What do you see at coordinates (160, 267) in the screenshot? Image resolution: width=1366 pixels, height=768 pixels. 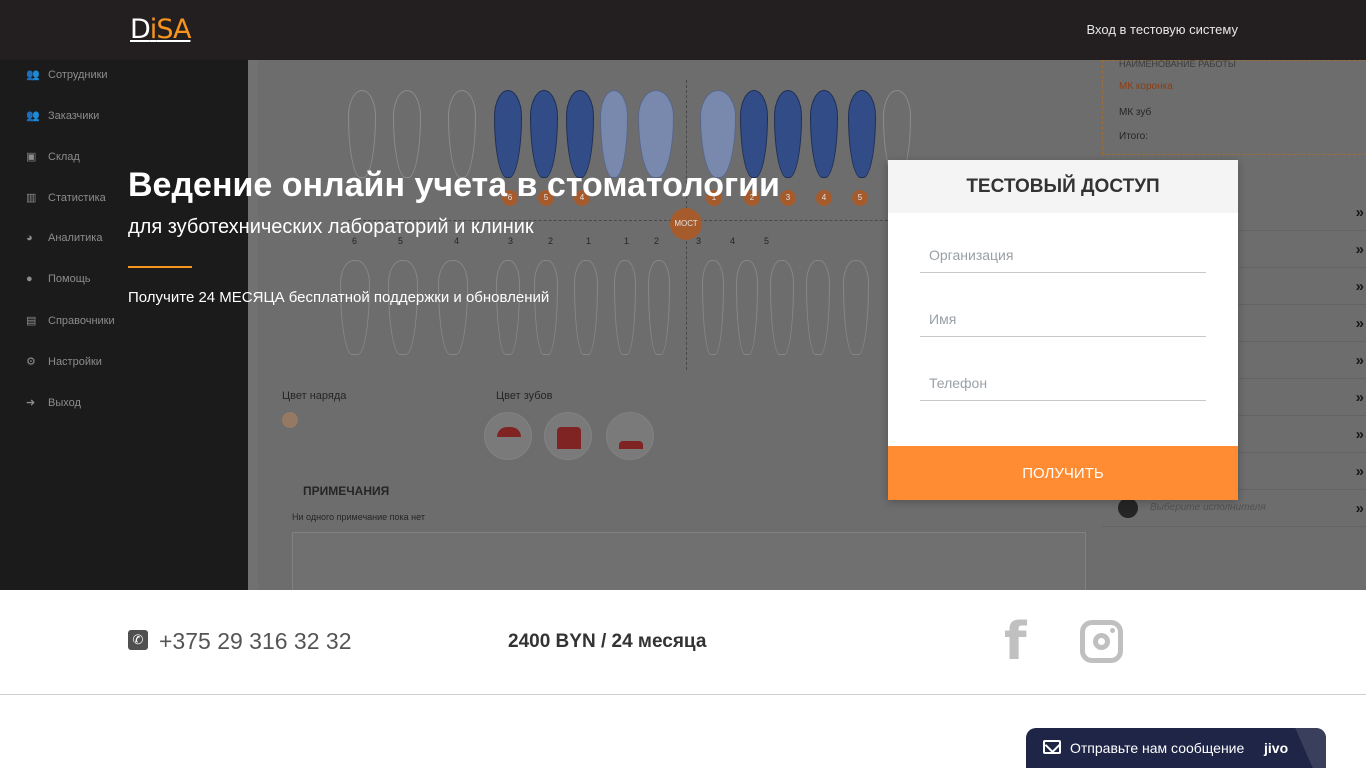 I see `accent-divider` at bounding box center [160, 267].